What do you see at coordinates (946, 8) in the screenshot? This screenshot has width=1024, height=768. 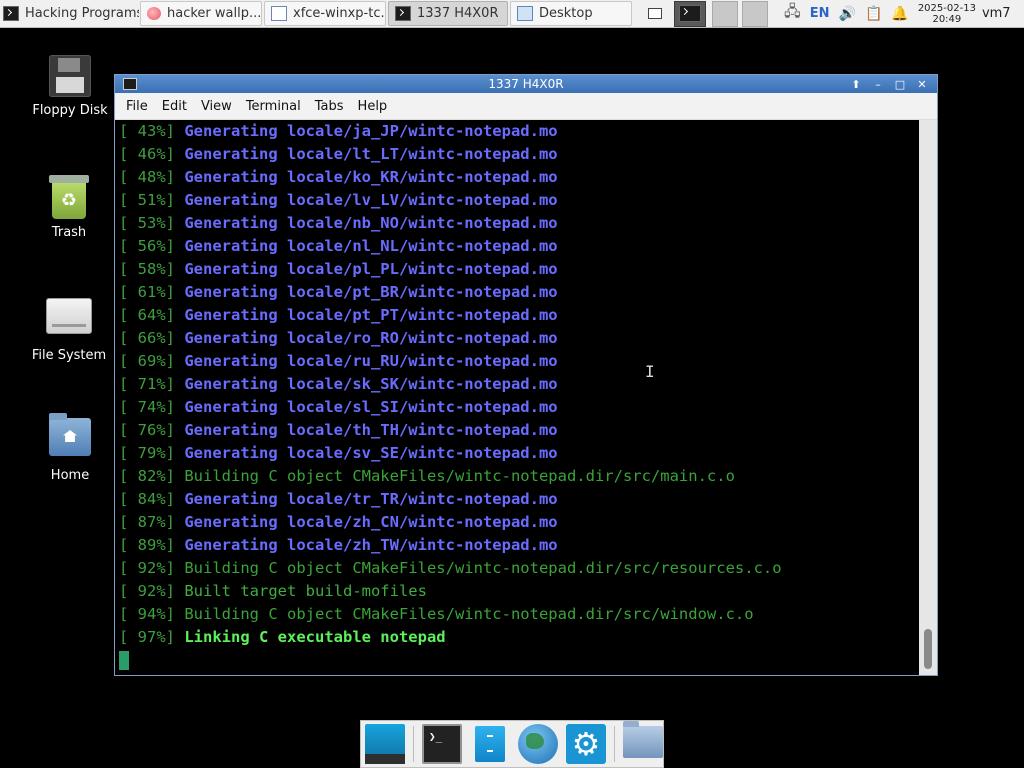 I see `clock-date: 2025-02-13` at bounding box center [946, 8].